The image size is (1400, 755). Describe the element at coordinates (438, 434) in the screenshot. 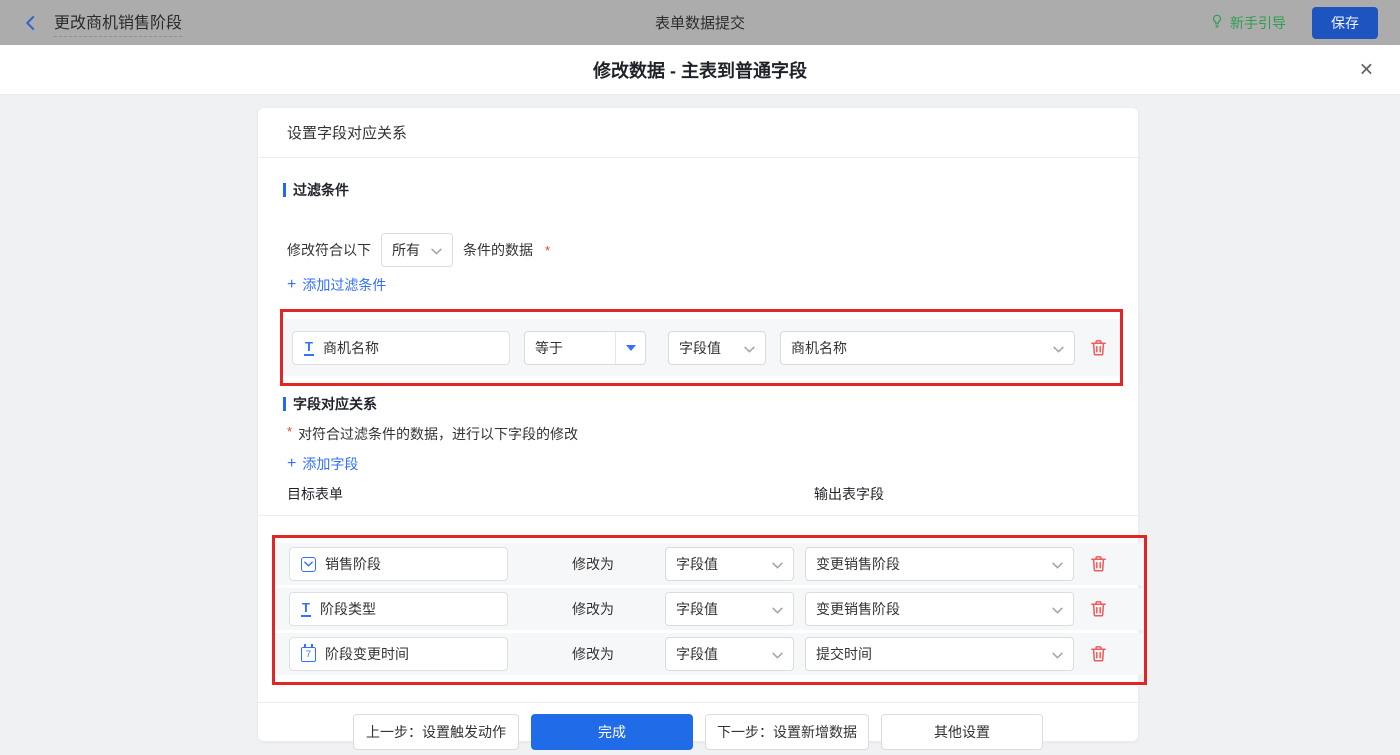

I see `mapping-description: 对符合过滤条件的数据，进行以下字段的修改` at that location.